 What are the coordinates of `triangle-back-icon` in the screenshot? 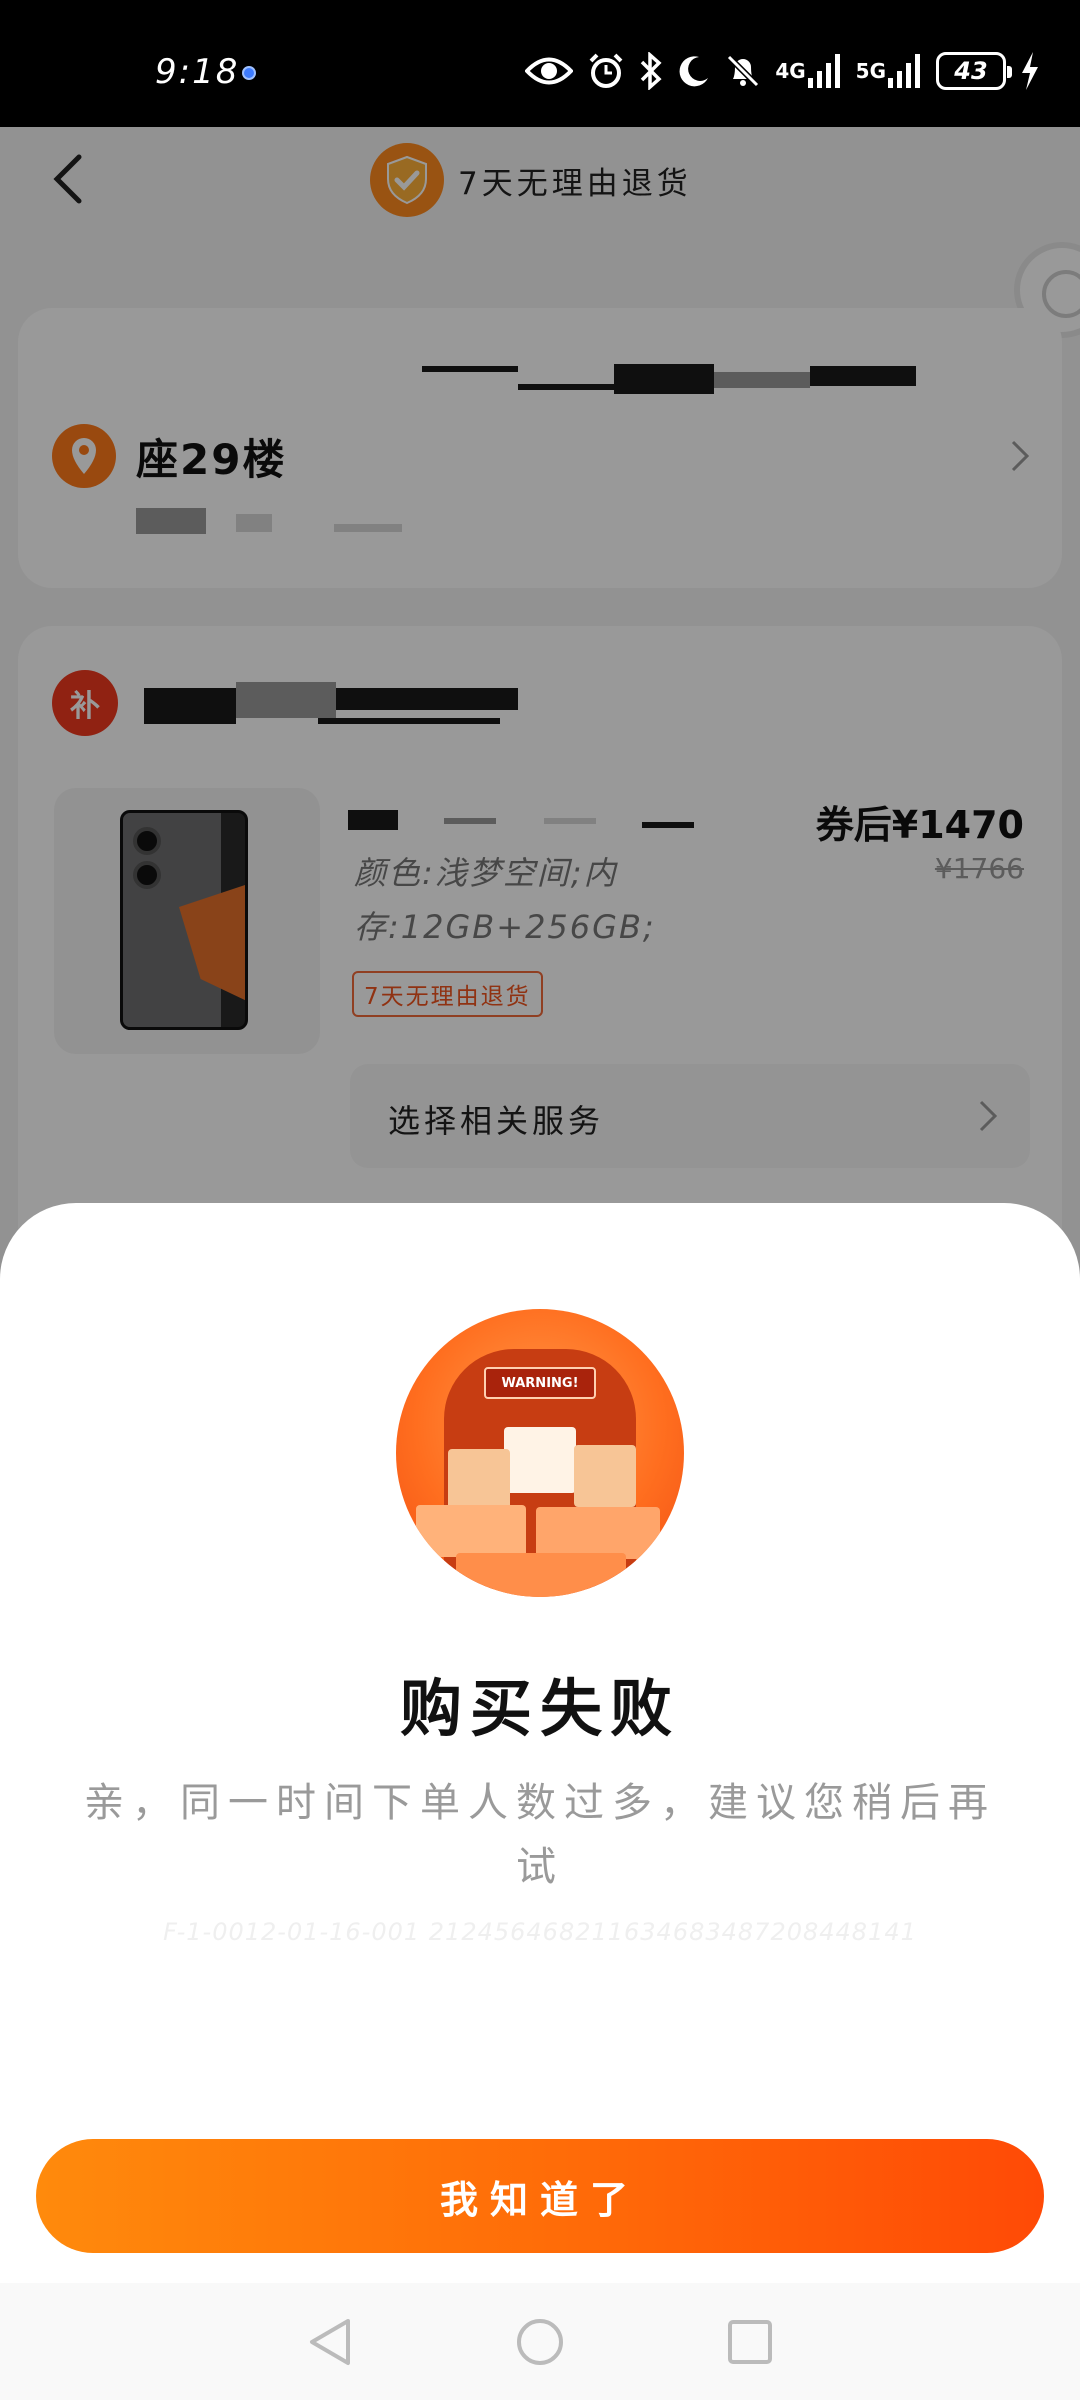 It's located at (330, 2341).